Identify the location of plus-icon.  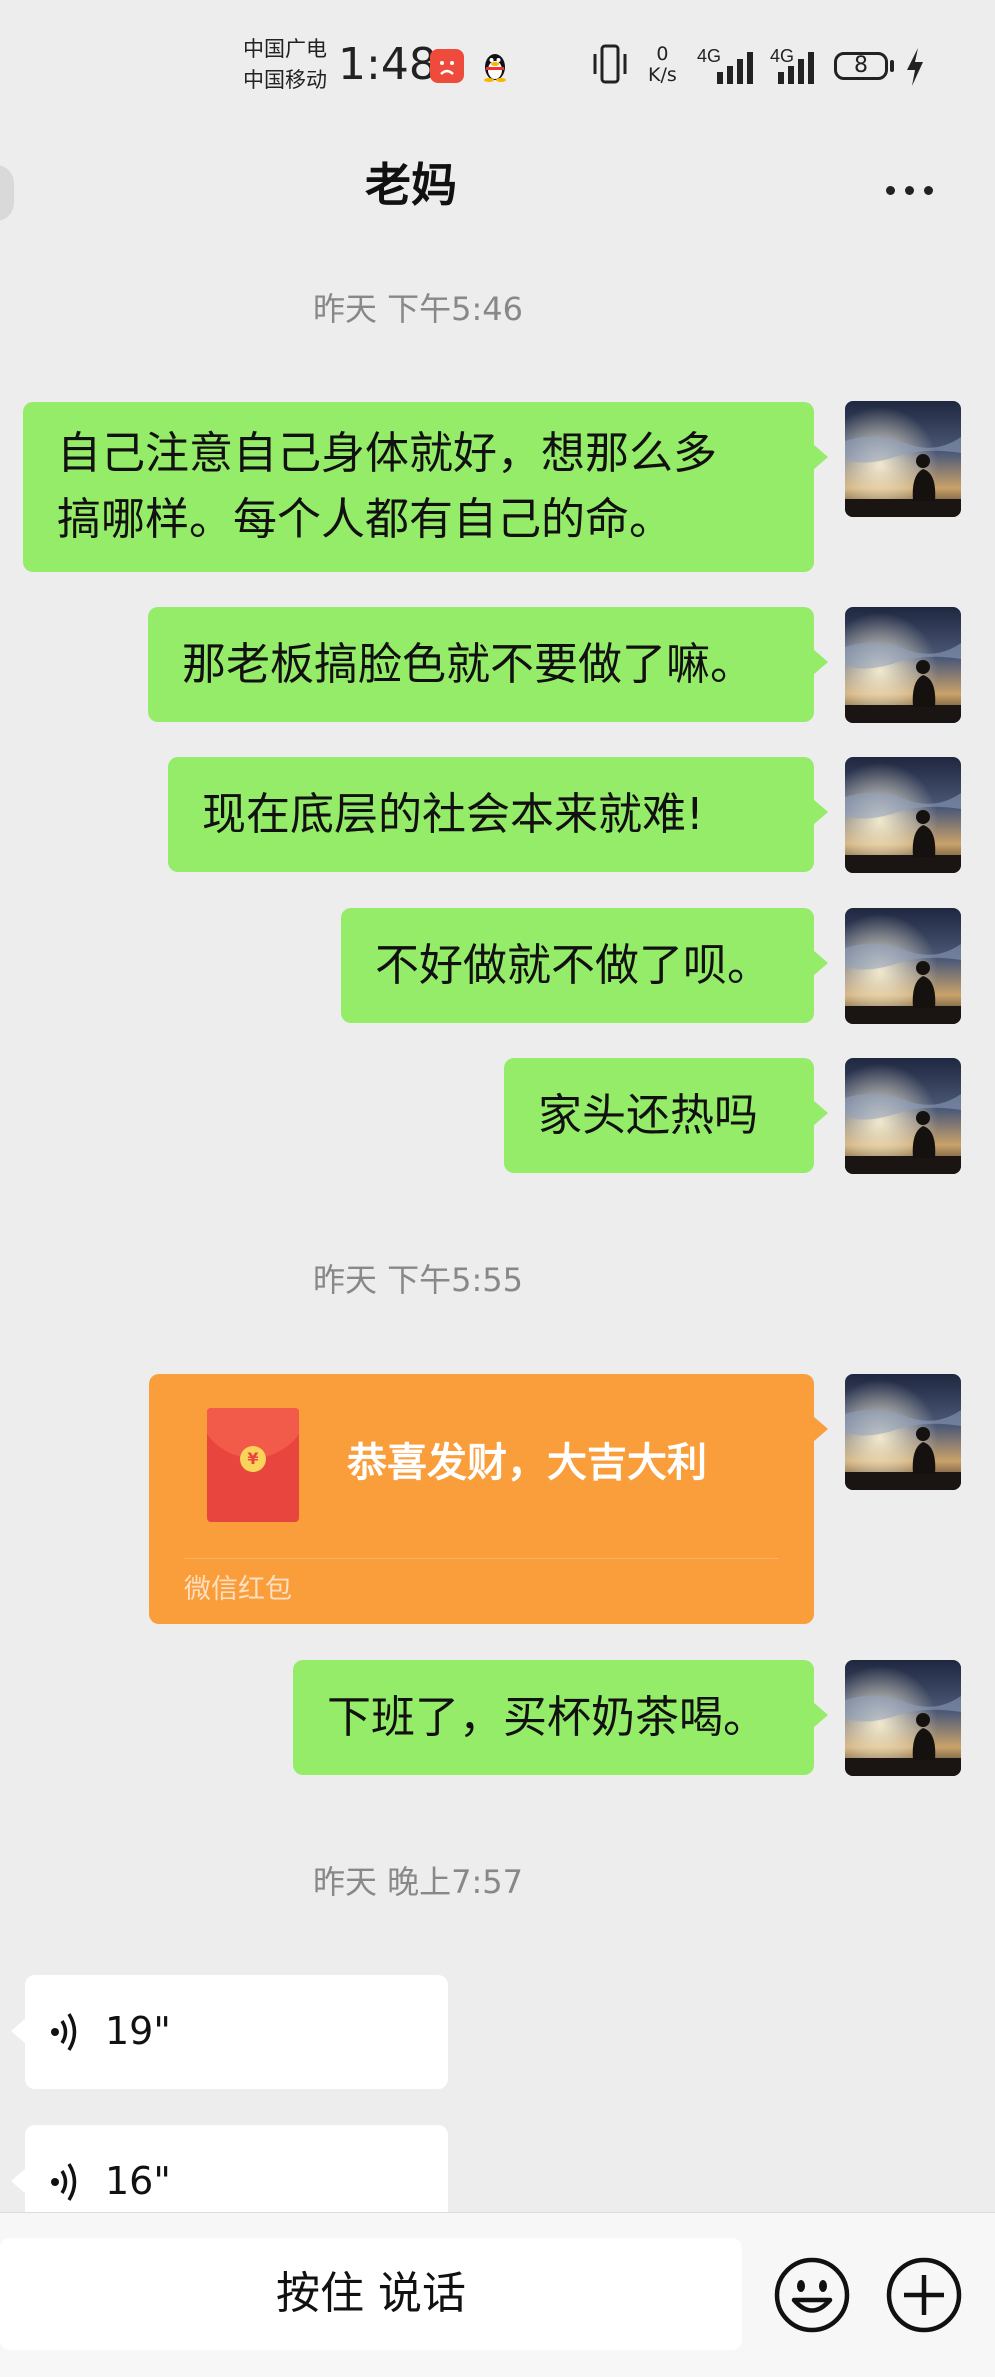
(924, 2295).